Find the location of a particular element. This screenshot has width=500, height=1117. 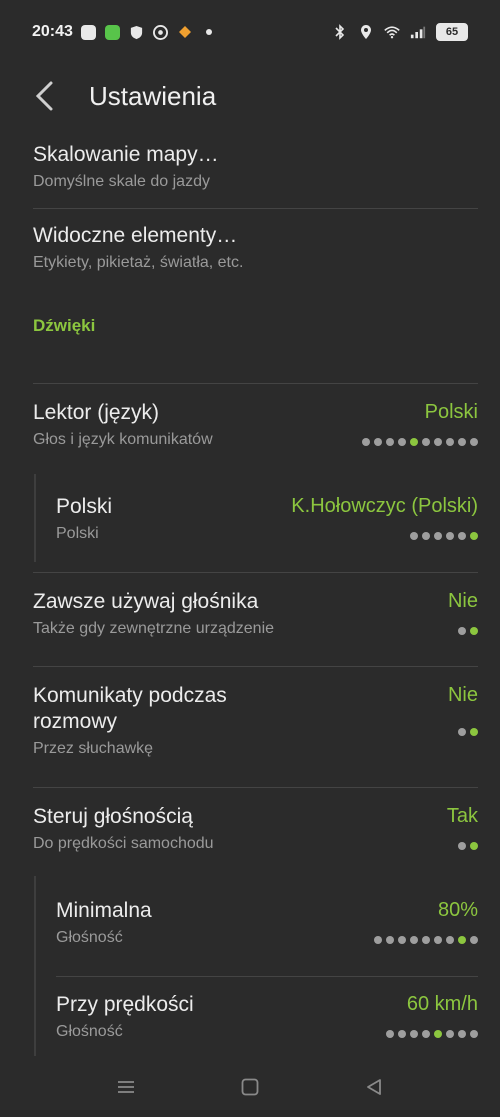

status-time: 20:43 is located at coordinates (52, 31).